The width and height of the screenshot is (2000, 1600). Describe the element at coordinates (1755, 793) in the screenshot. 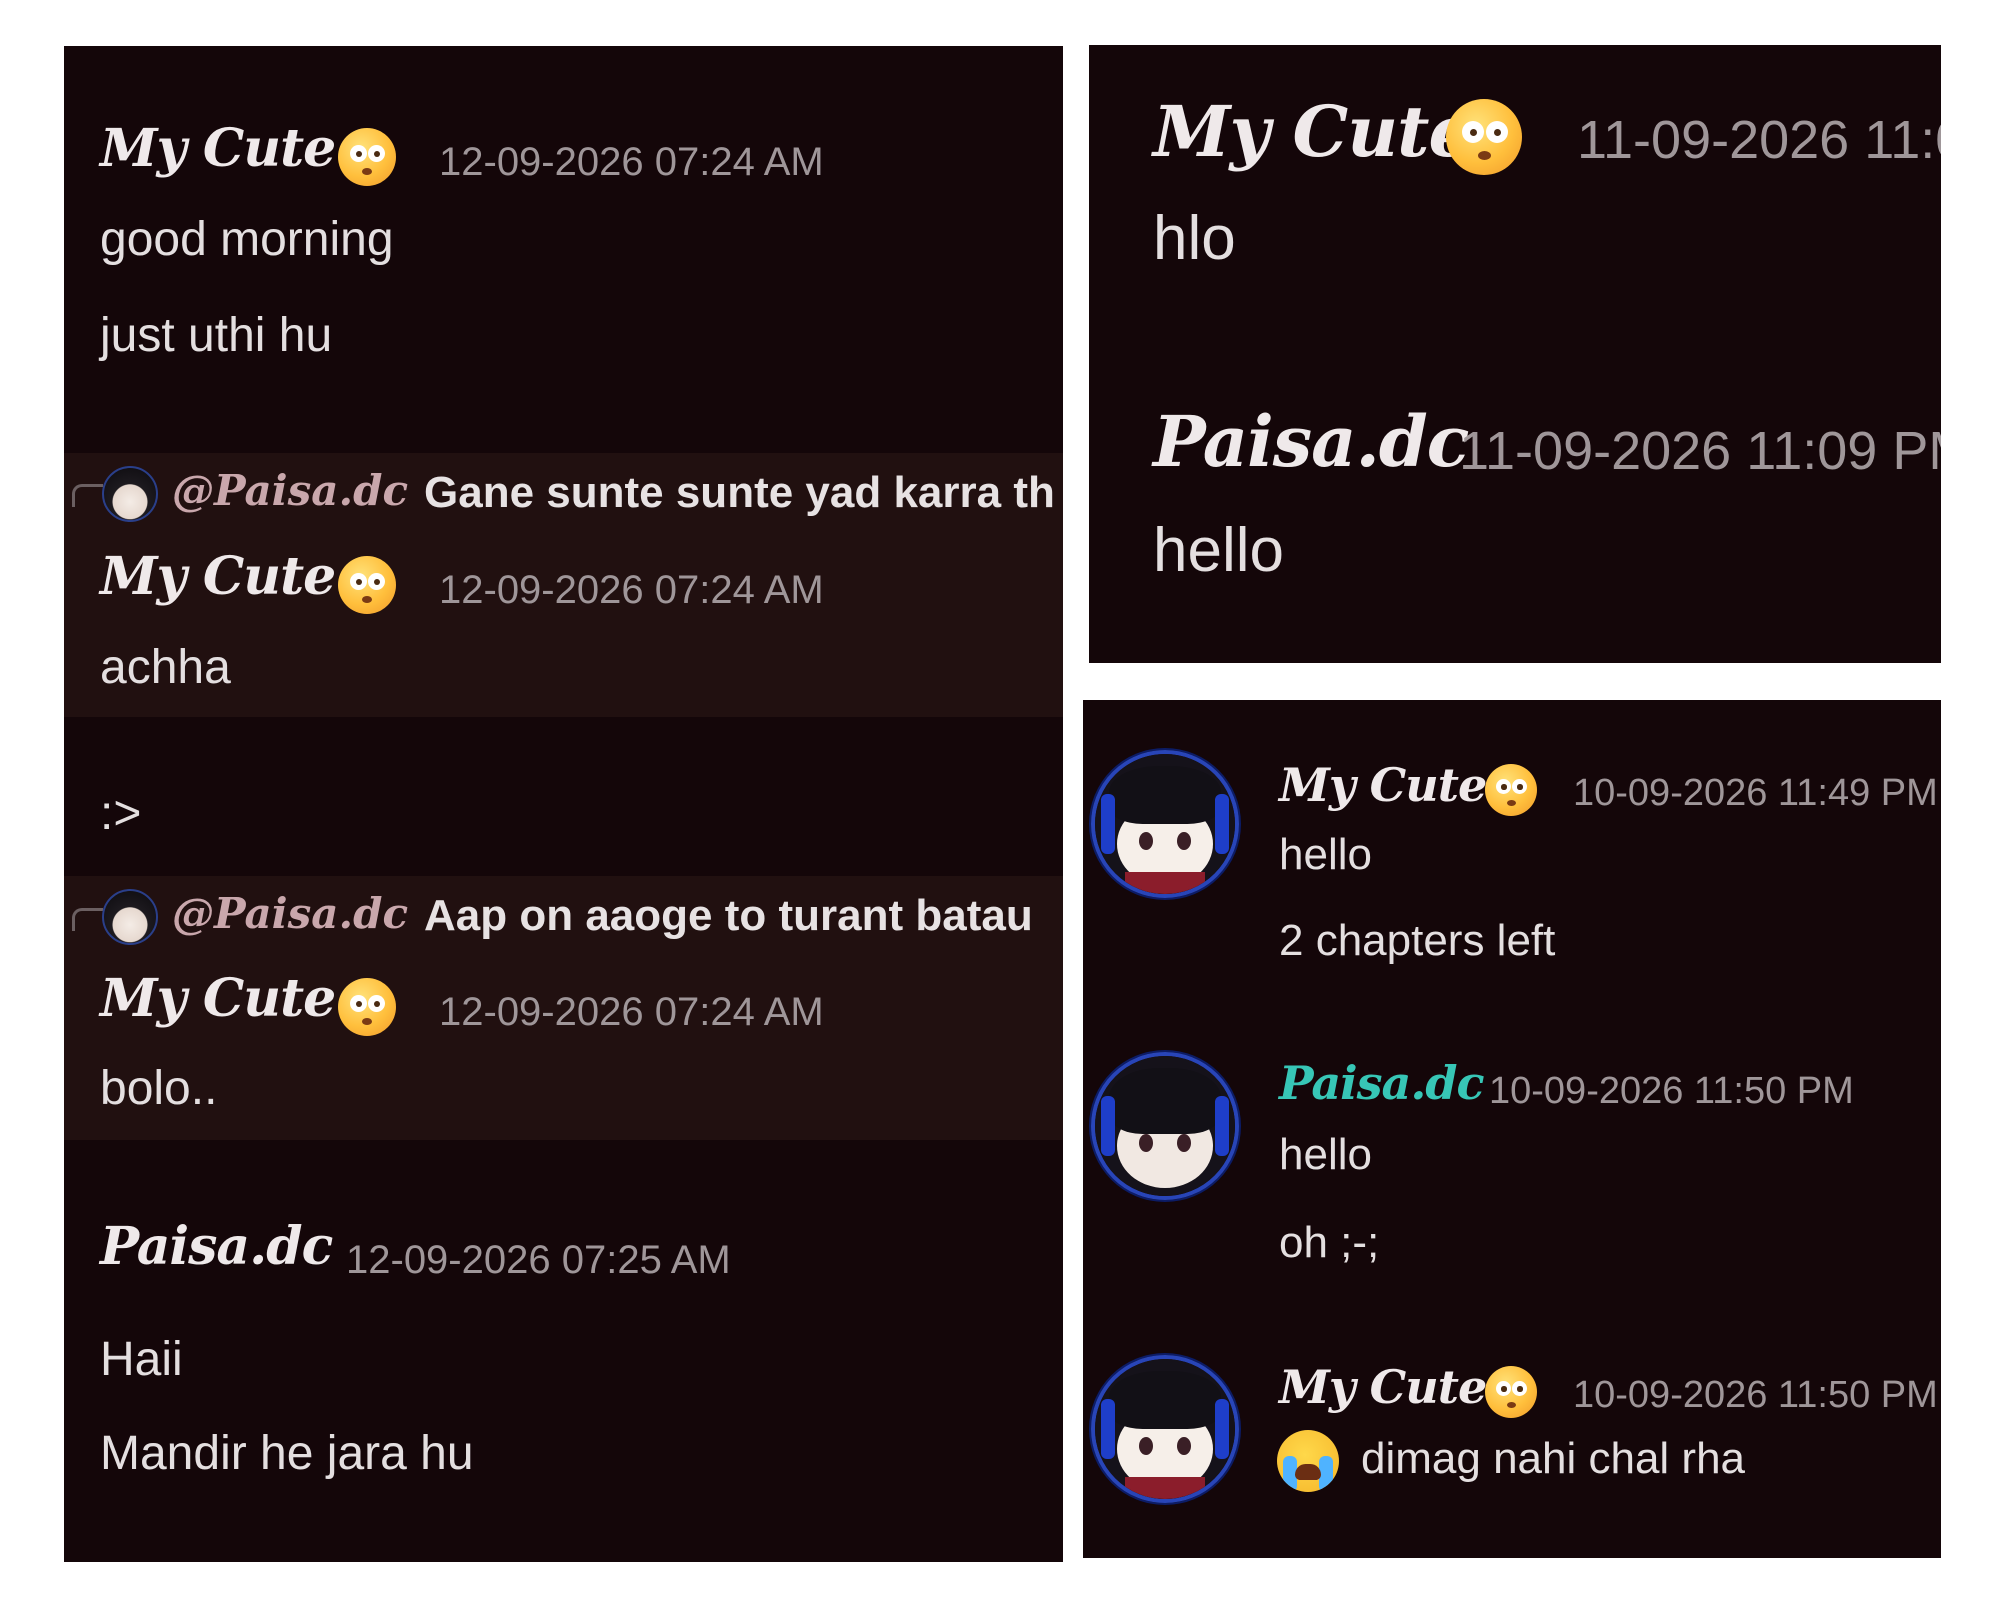

I see `message-timestamp: 10-09-2026 11:49 PM` at that location.